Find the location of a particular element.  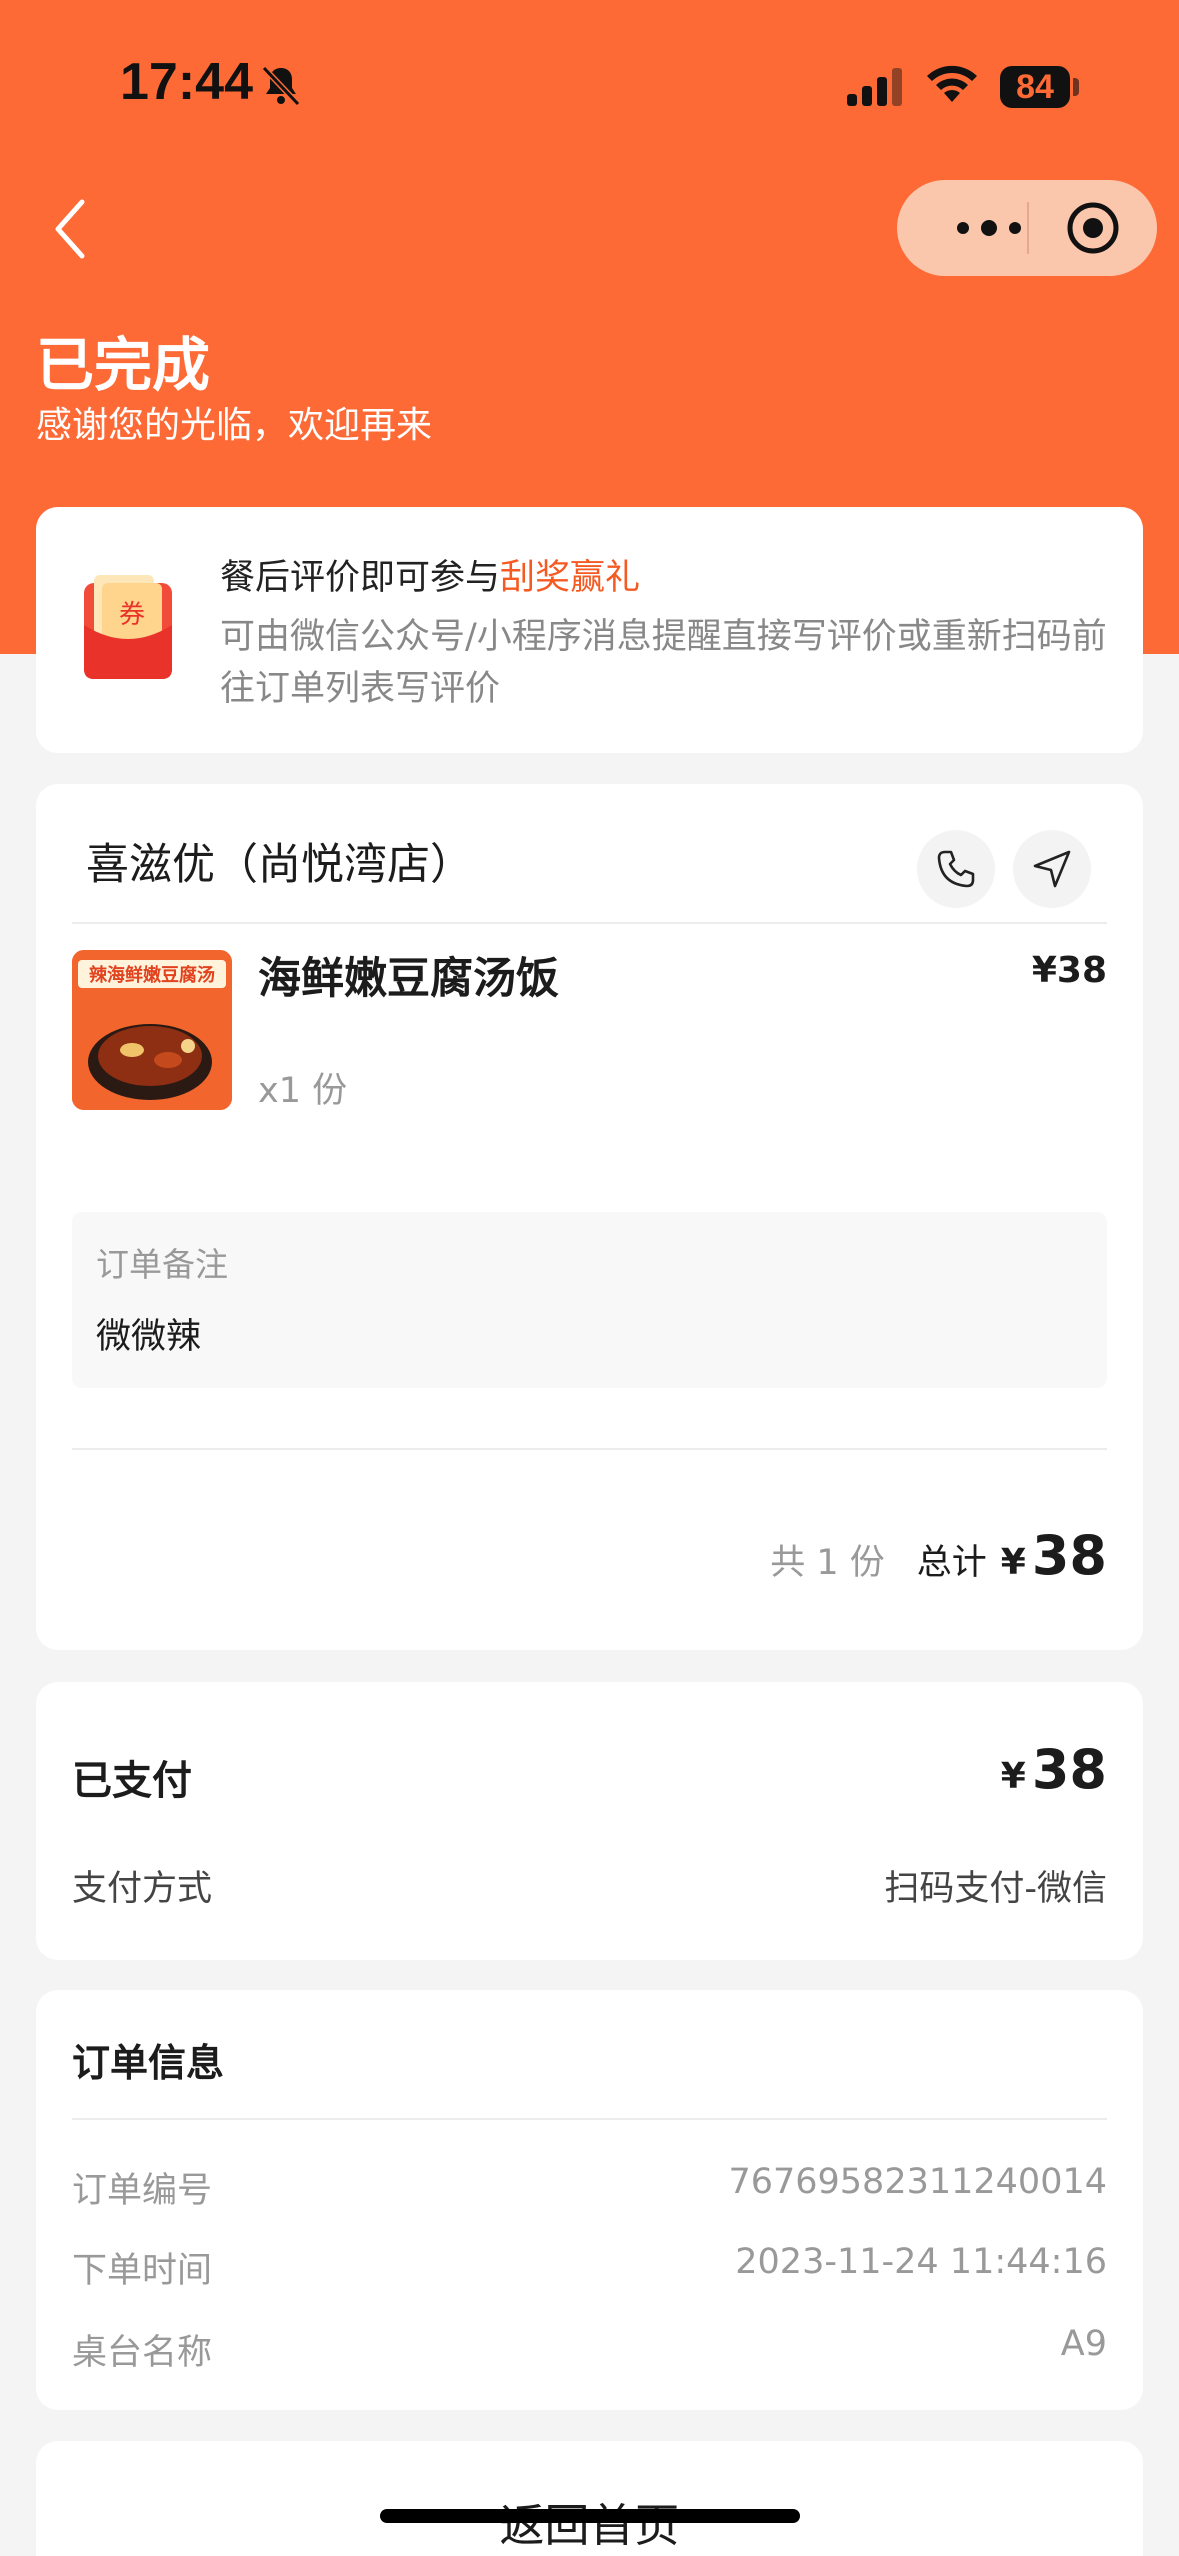

phone-icon is located at coordinates (956, 869).